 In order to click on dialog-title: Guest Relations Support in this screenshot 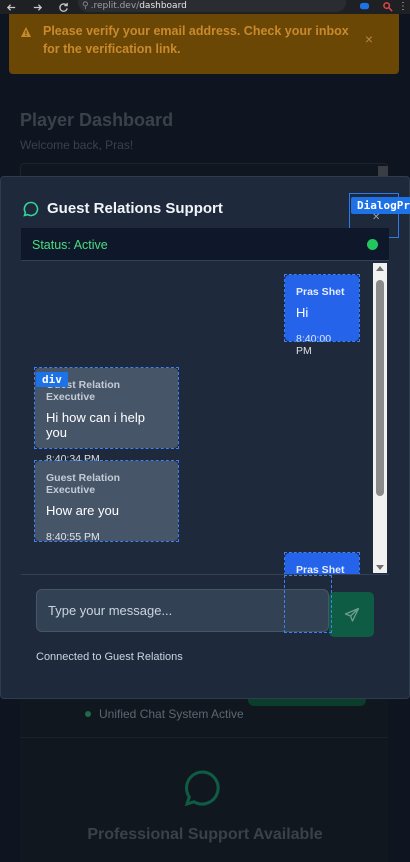, I will do `click(135, 208)`.